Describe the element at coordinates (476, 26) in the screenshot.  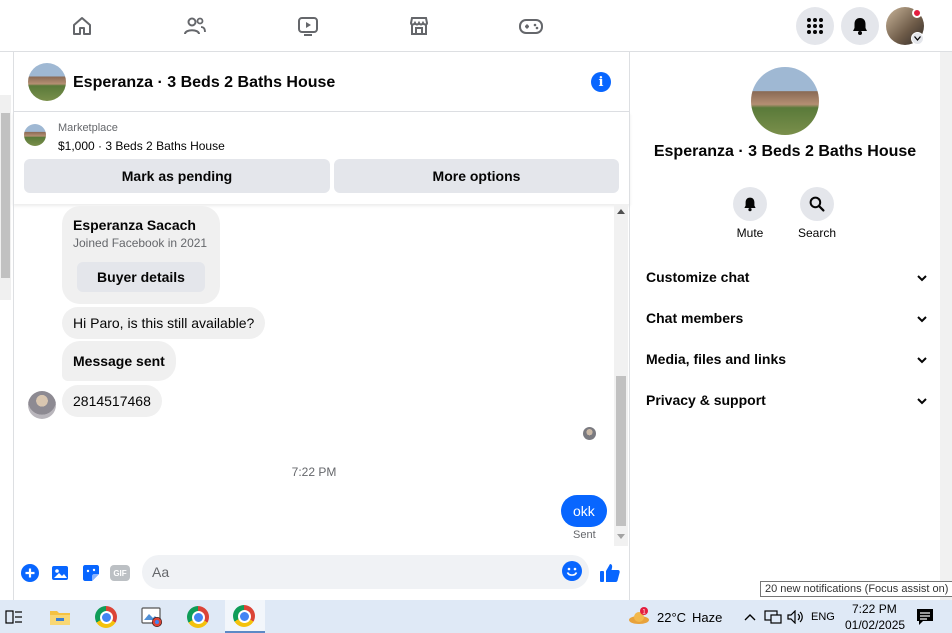
I see `top-navigation` at that location.